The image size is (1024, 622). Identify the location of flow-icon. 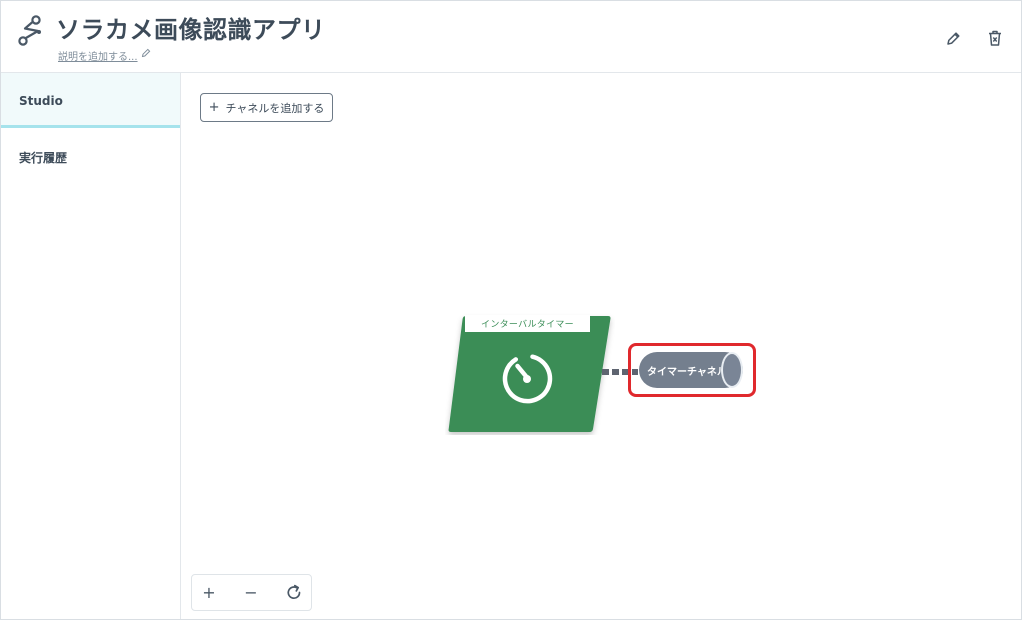
(29, 30).